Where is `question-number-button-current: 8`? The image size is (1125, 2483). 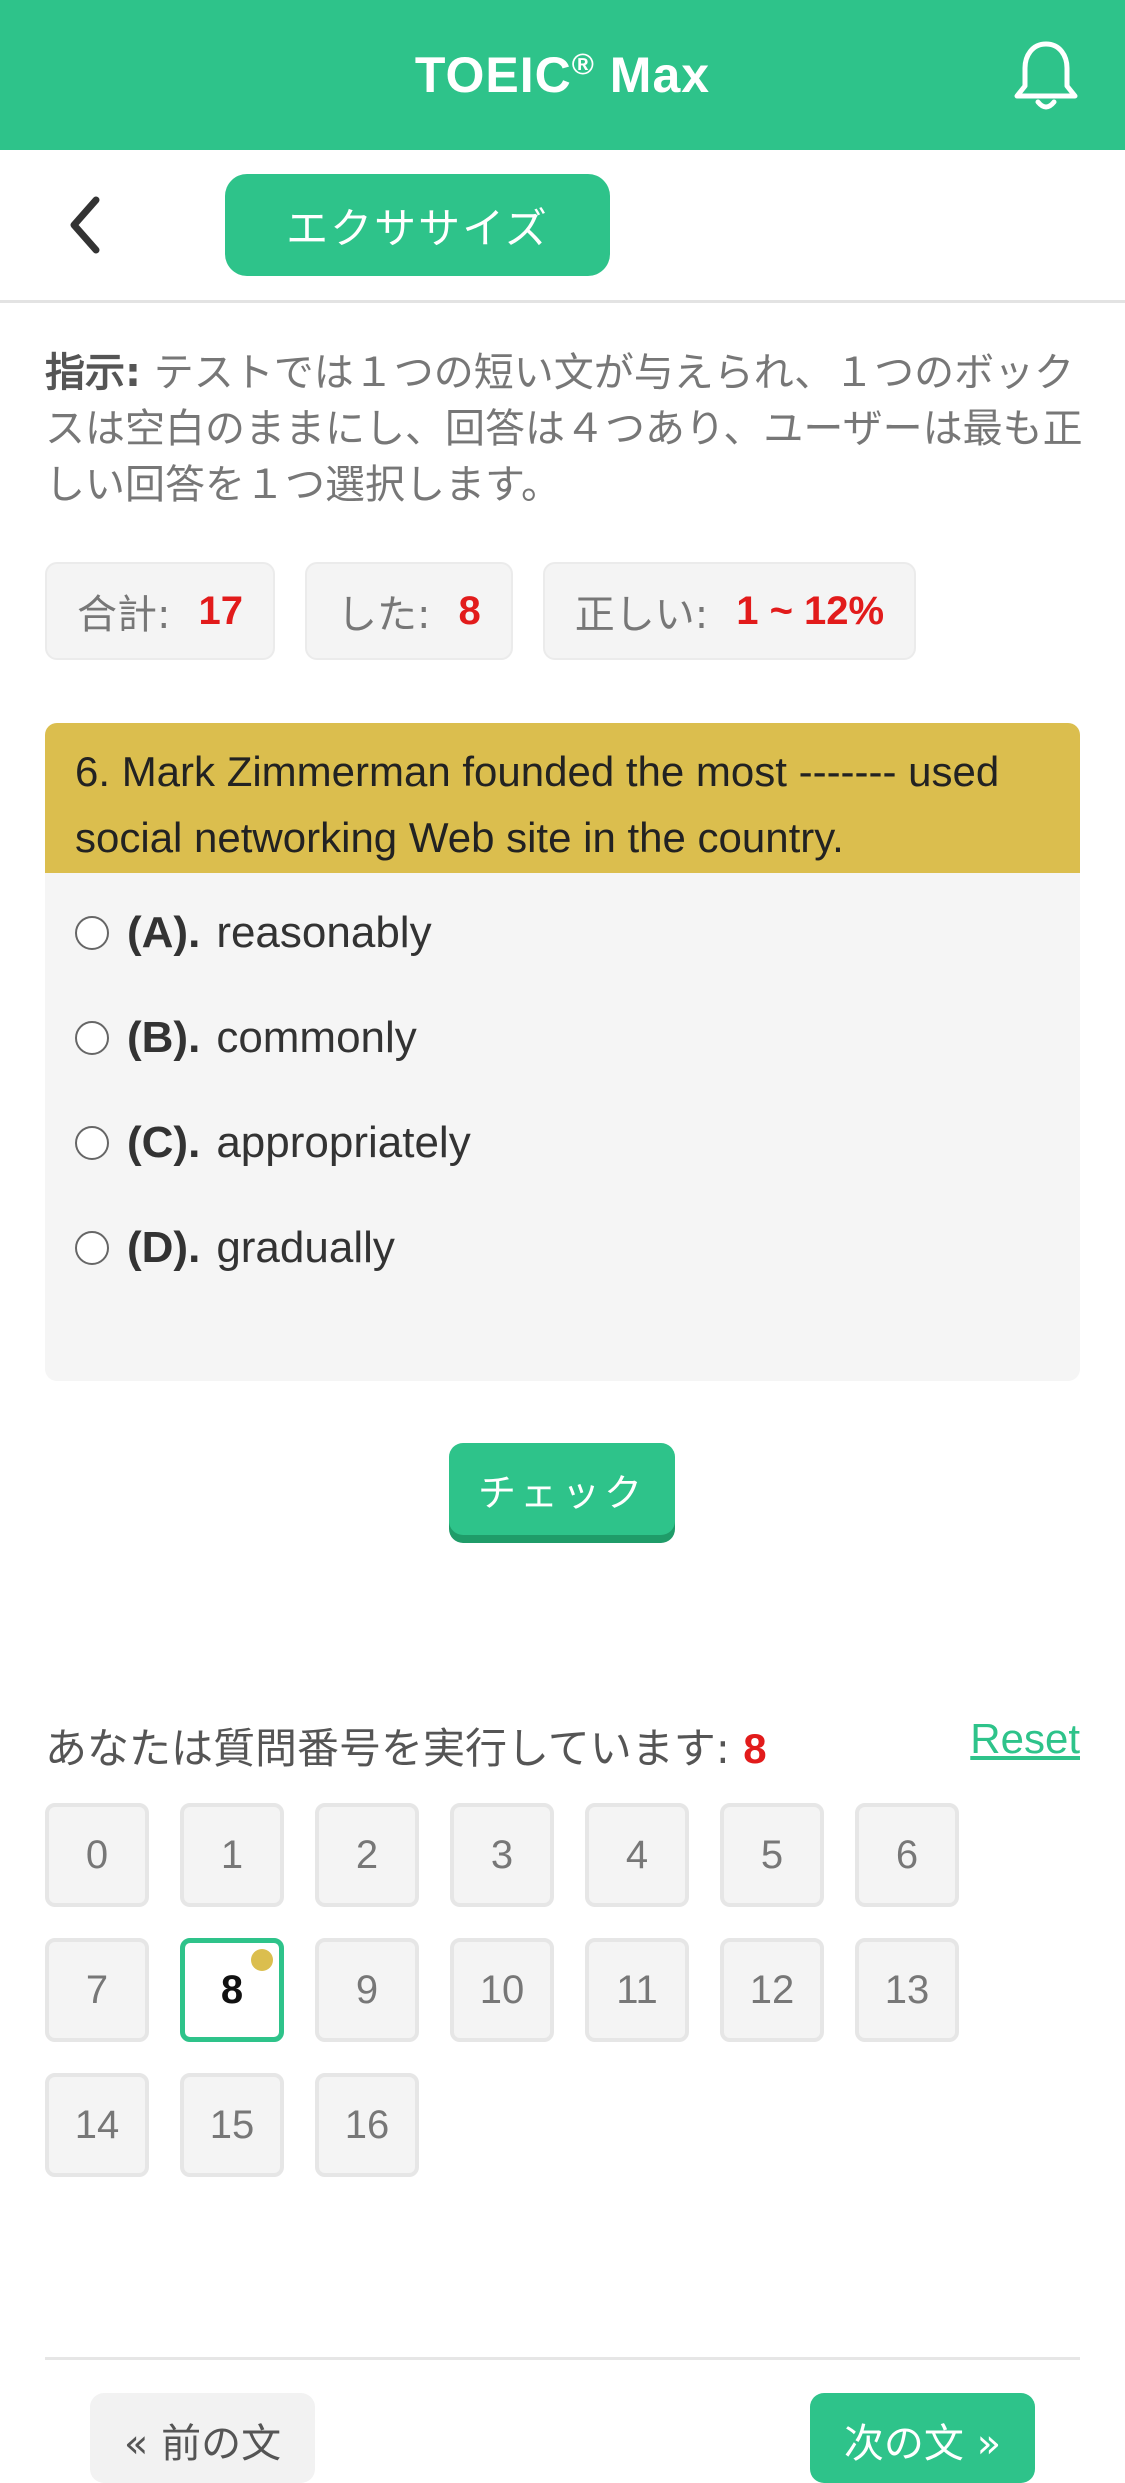
question-number-button-current: 8 is located at coordinates (232, 1990).